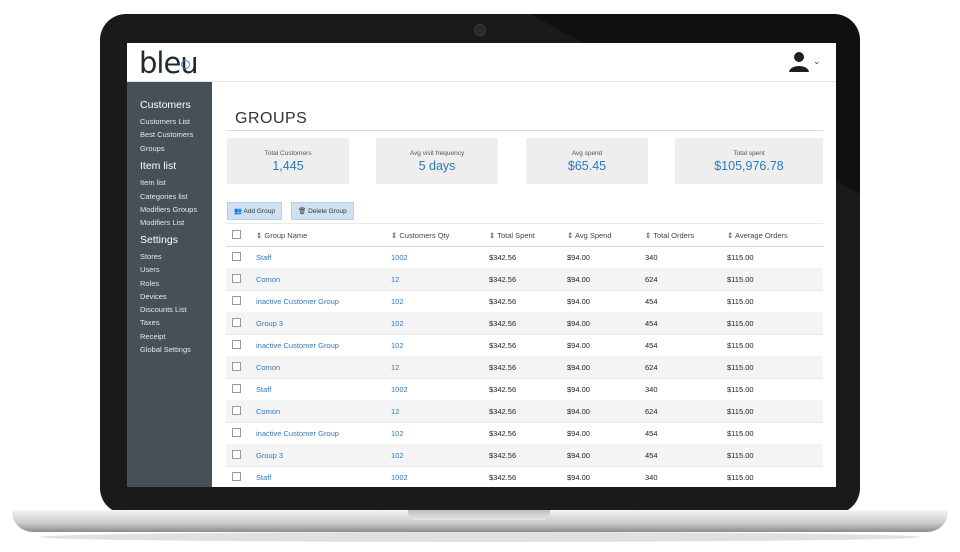  Describe the element at coordinates (420, 235) in the screenshot. I see `column-header-customers-qty: ⇕ Customers Qty` at that location.